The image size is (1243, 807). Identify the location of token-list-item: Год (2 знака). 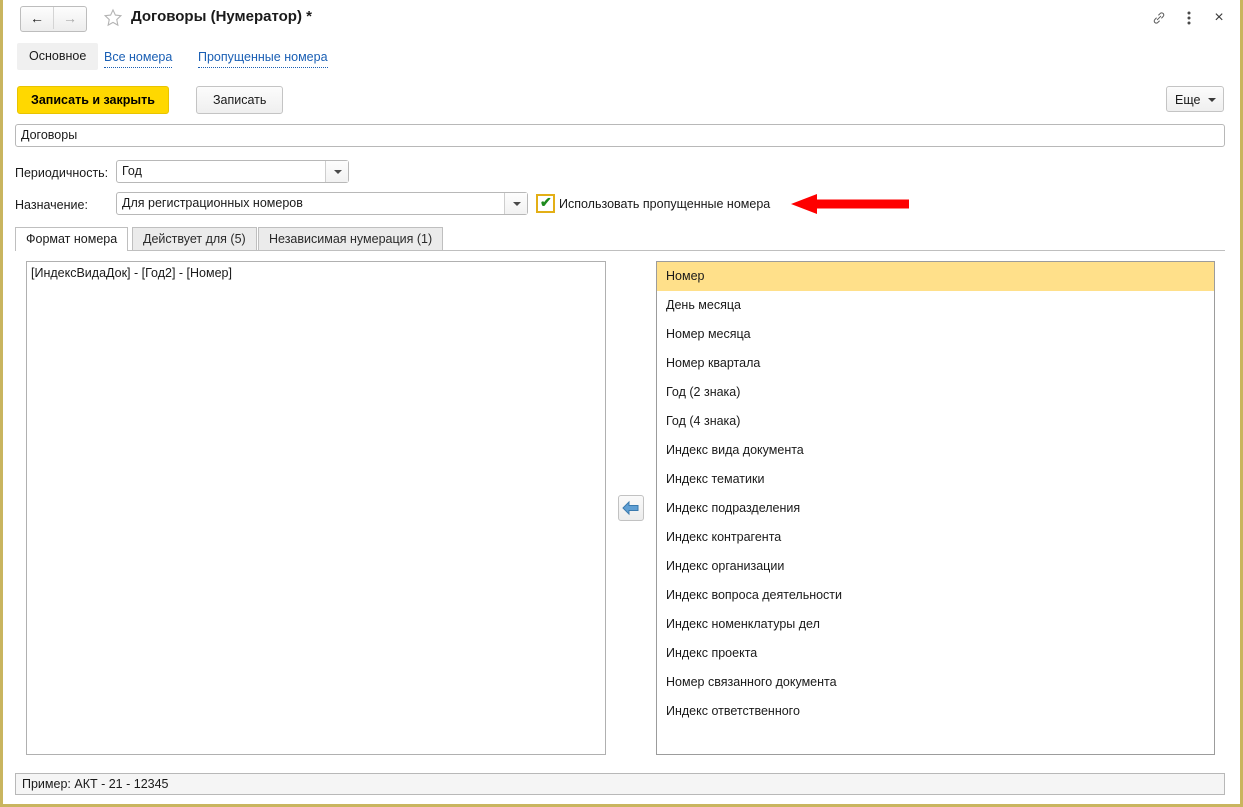
(935, 392).